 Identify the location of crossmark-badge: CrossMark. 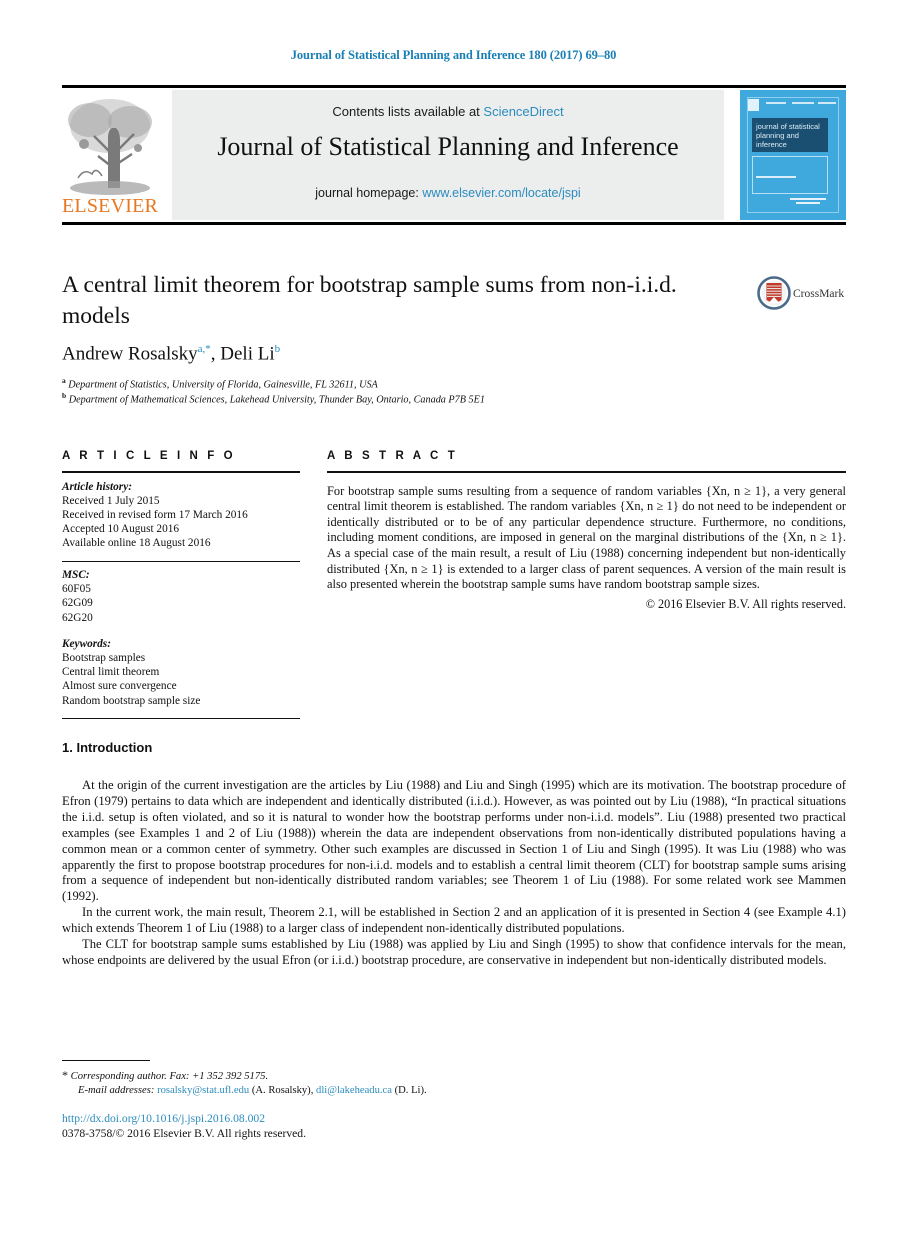
(802, 296).